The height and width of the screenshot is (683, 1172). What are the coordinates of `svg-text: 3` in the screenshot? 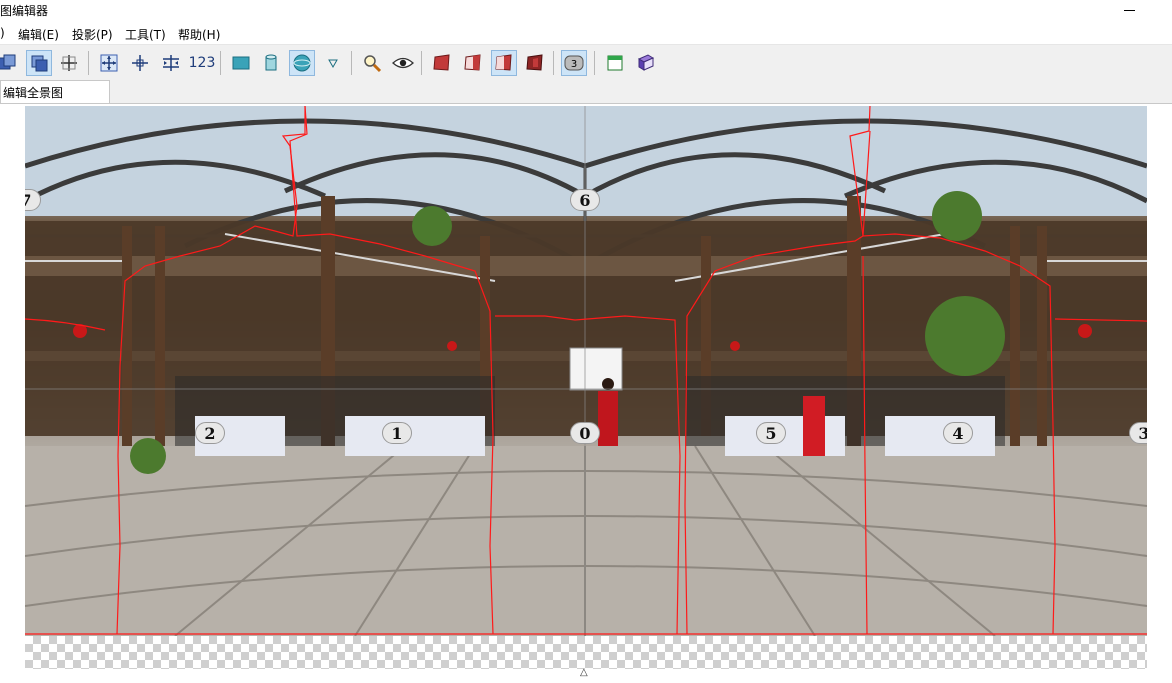 It's located at (574, 64).